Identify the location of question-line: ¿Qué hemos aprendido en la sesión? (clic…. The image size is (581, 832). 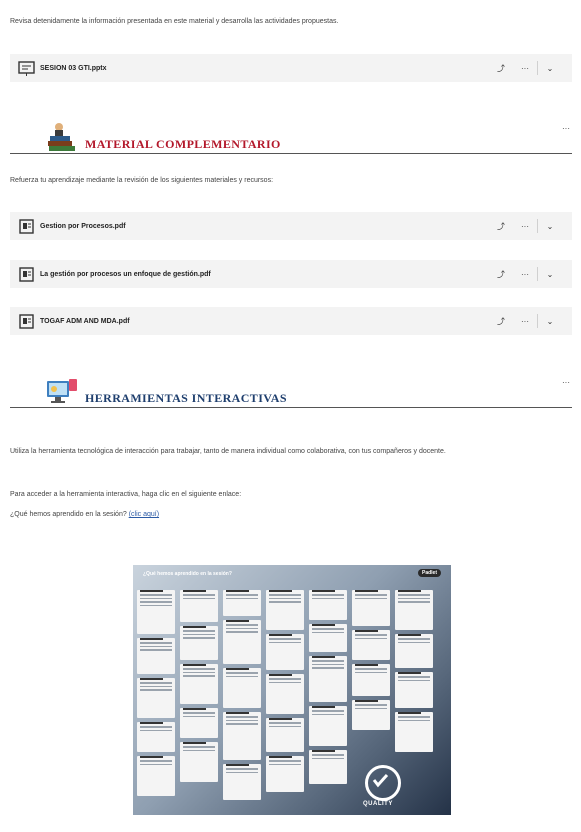
(84, 514).